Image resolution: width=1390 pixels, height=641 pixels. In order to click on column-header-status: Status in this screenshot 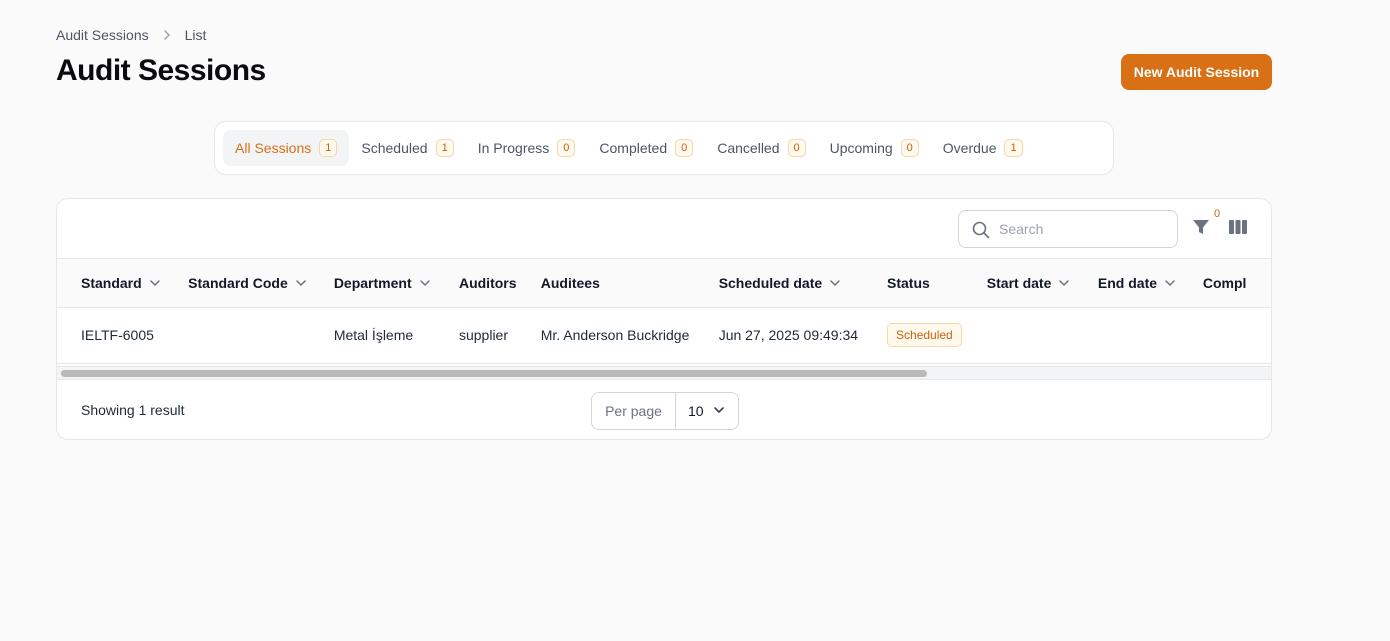, I will do `click(913, 283)`.